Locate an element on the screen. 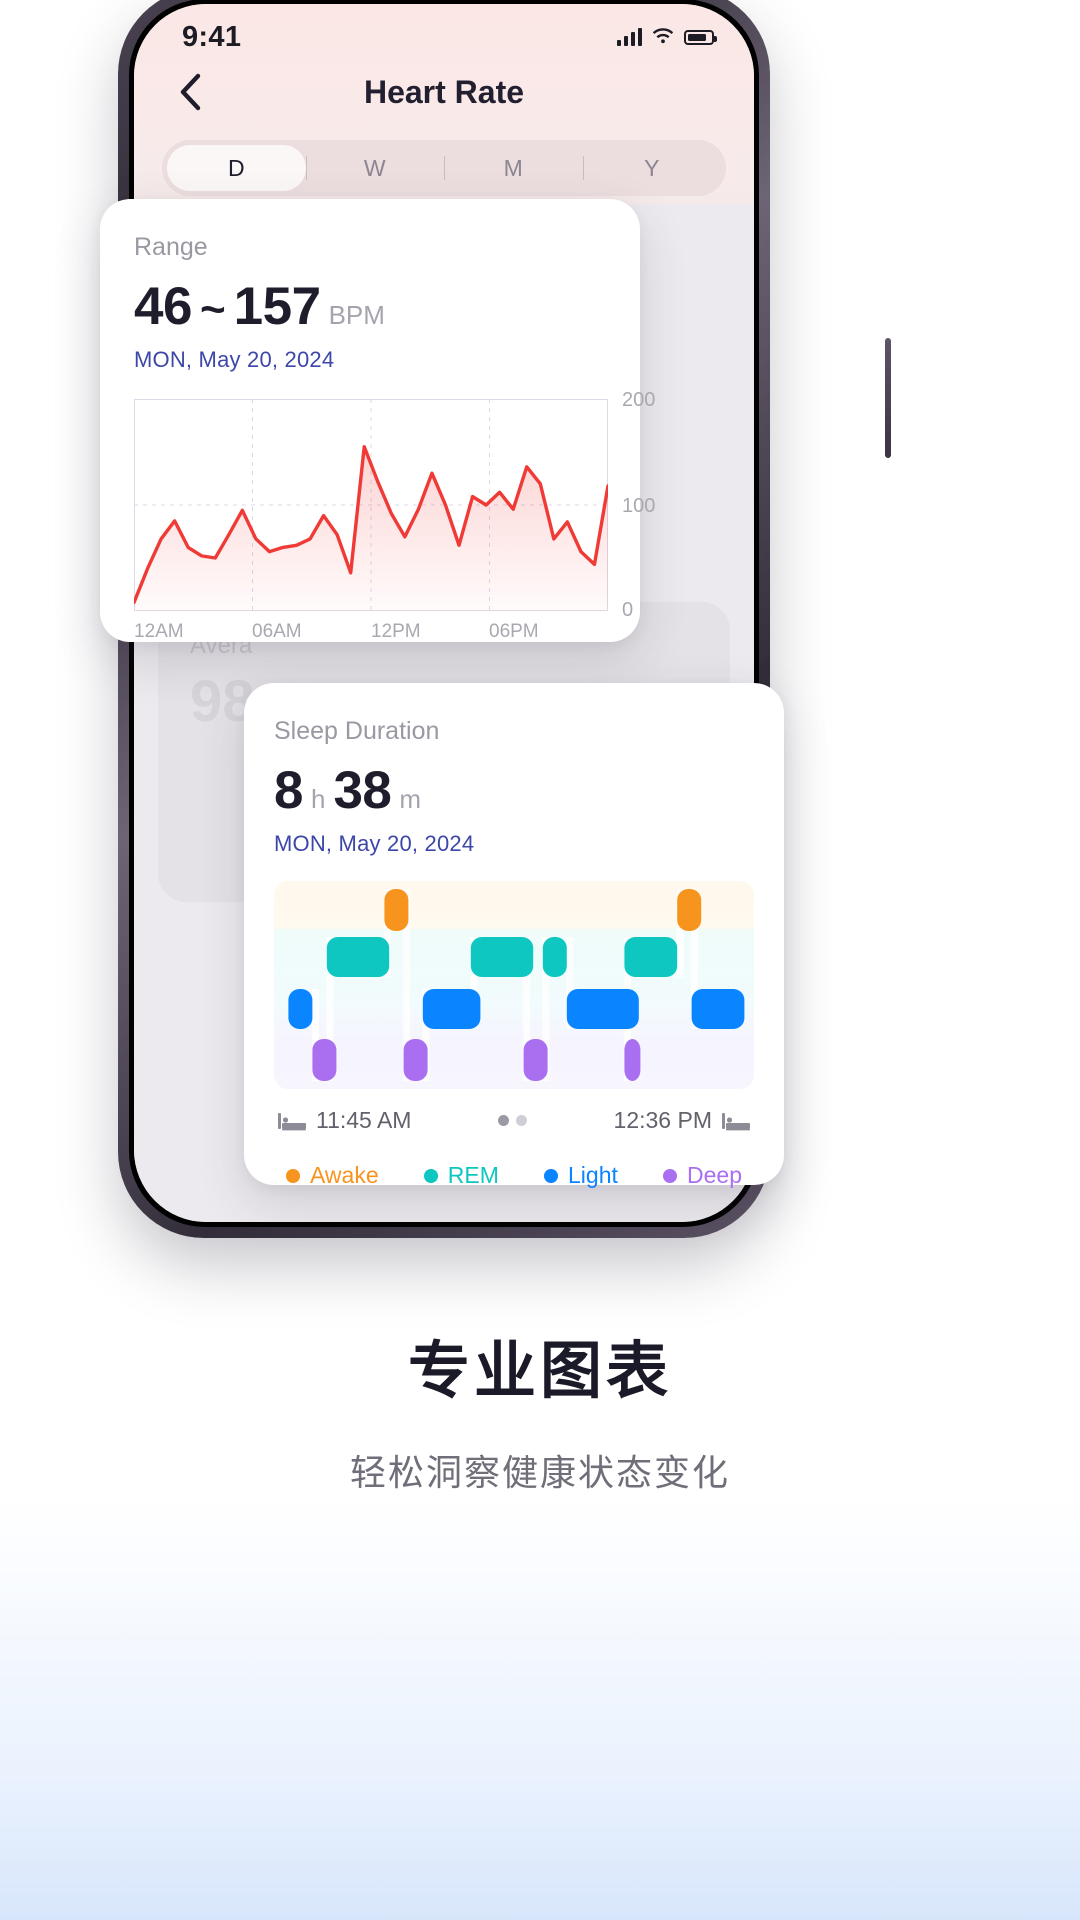  sleep-duration-metric: 8 h 38 m is located at coordinates (514, 790).